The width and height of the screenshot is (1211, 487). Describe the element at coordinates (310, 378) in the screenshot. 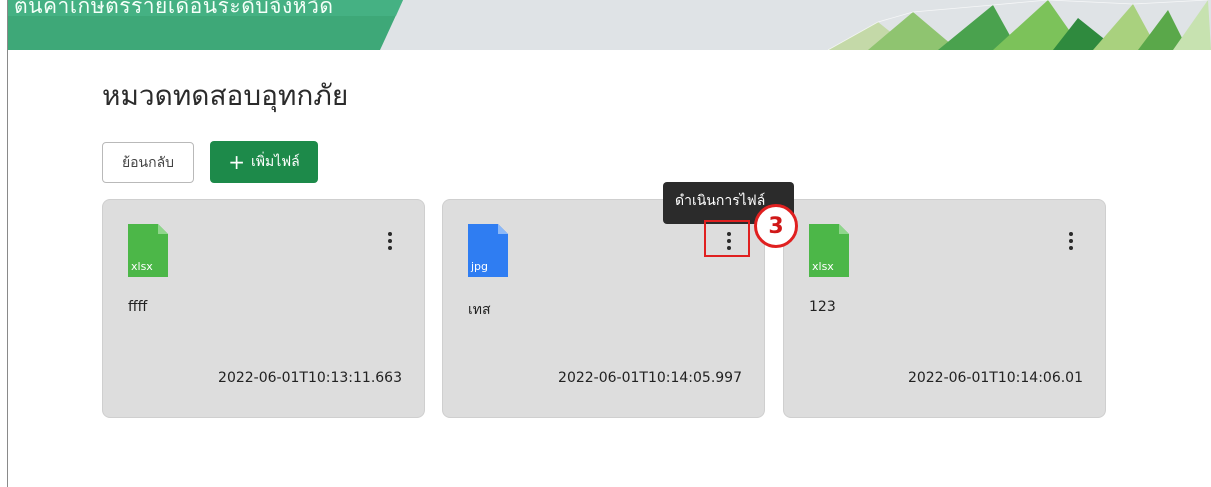

I see `file-date: 2022-06-01T10:13:11.663` at that location.